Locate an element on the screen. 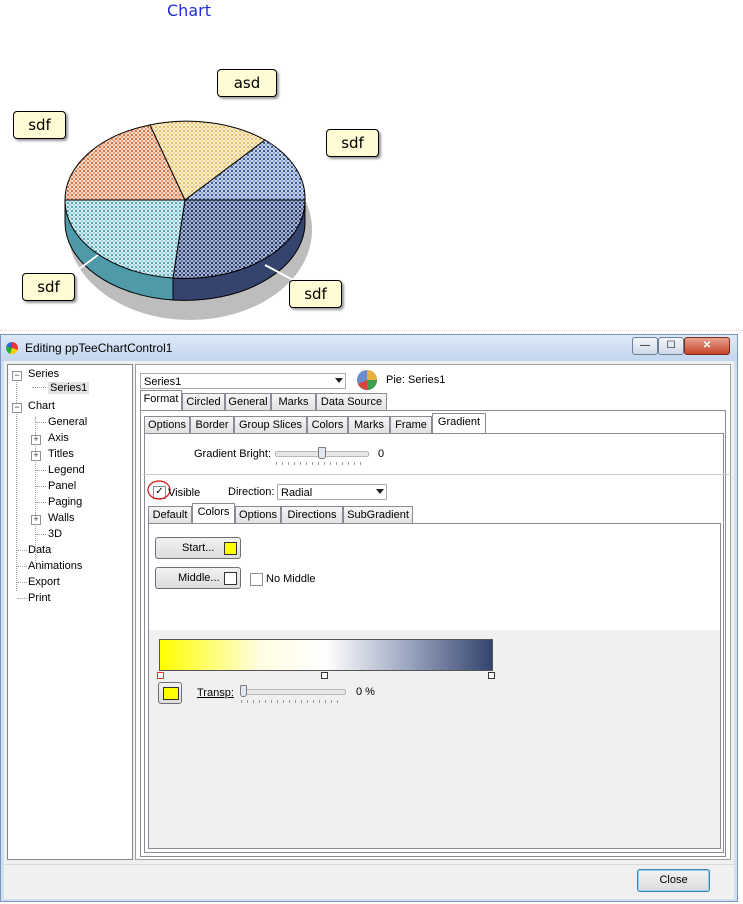 This screenshot has height=904, width=743. pie-mark-label: asd is located at coordinates (247, 83).